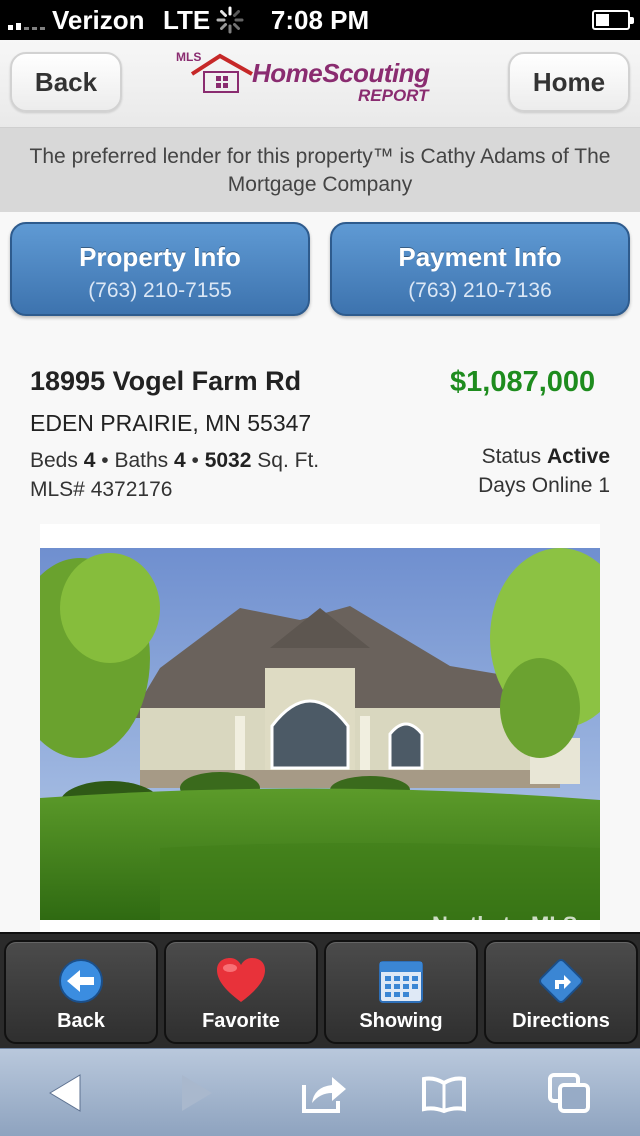  What do you see at coordinates (393, 95) in the screenshot?
I see `logo-subtitle: REPORT` at bounding box center [393, 95].